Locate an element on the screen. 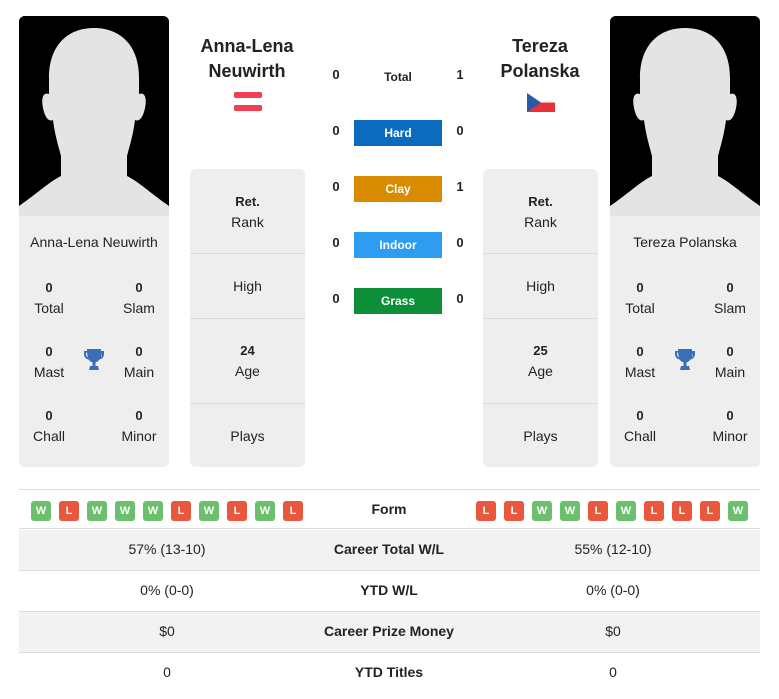  career-total-wl-row: 57% (13-10) Career Total W/L 55% (12-10) is located at coordinates (389, 550).